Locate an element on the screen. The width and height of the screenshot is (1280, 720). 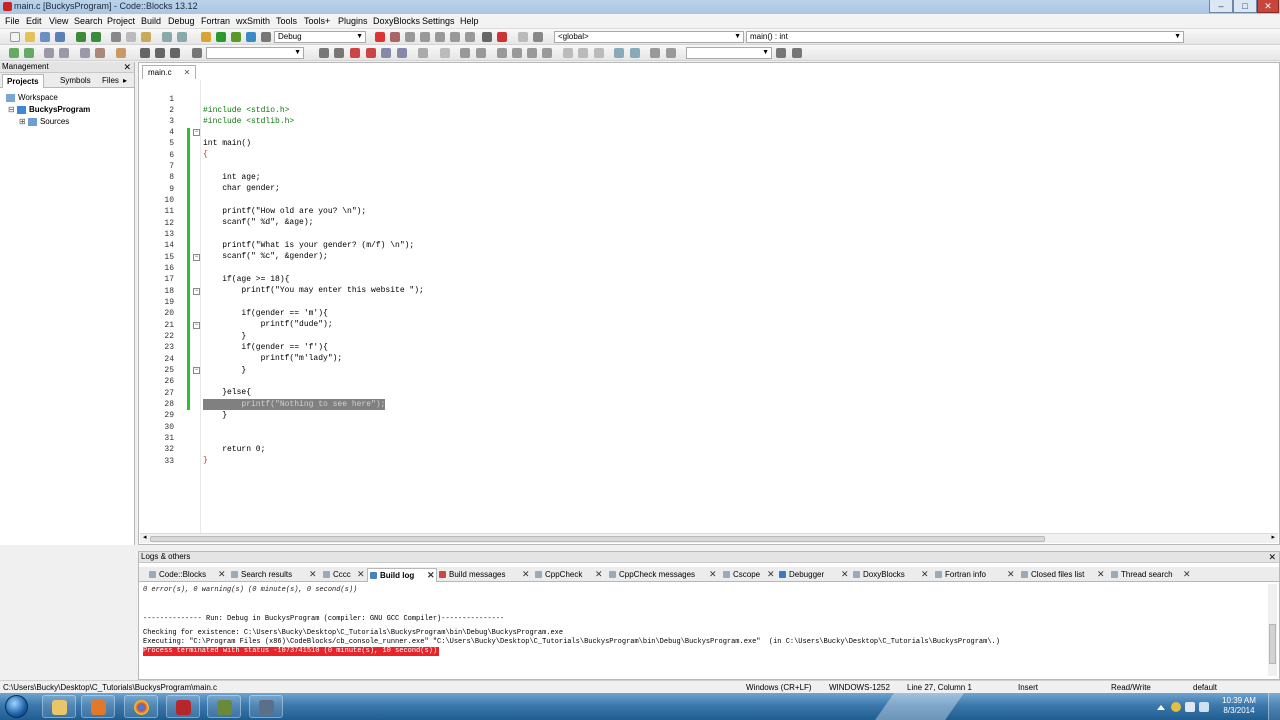
scrollbar-thumb is located at coordinates (597, 539).